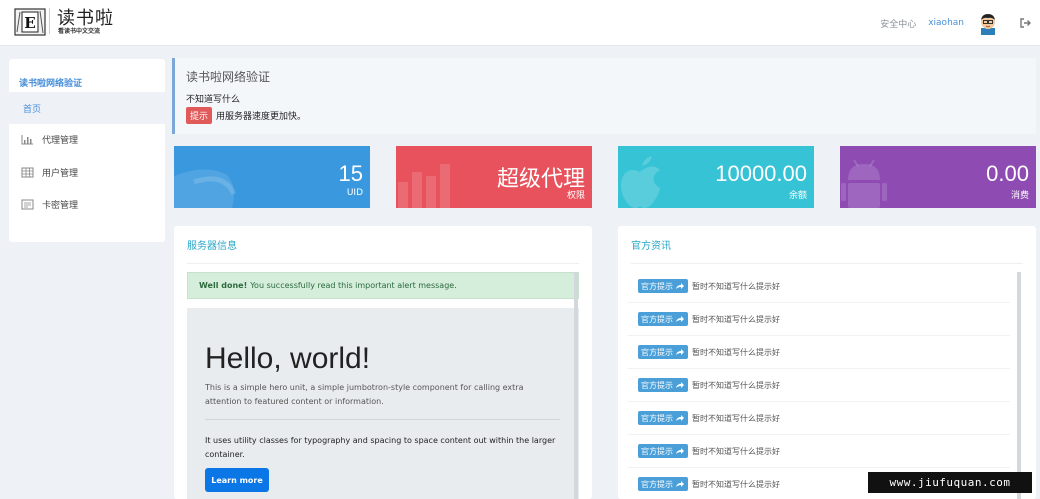 This screenshot has width=1040, height=499. What do you see at coordinates (199, 115) in the screenshot?
I see `tip-badge: 提示` at bounding box center [199, 115].